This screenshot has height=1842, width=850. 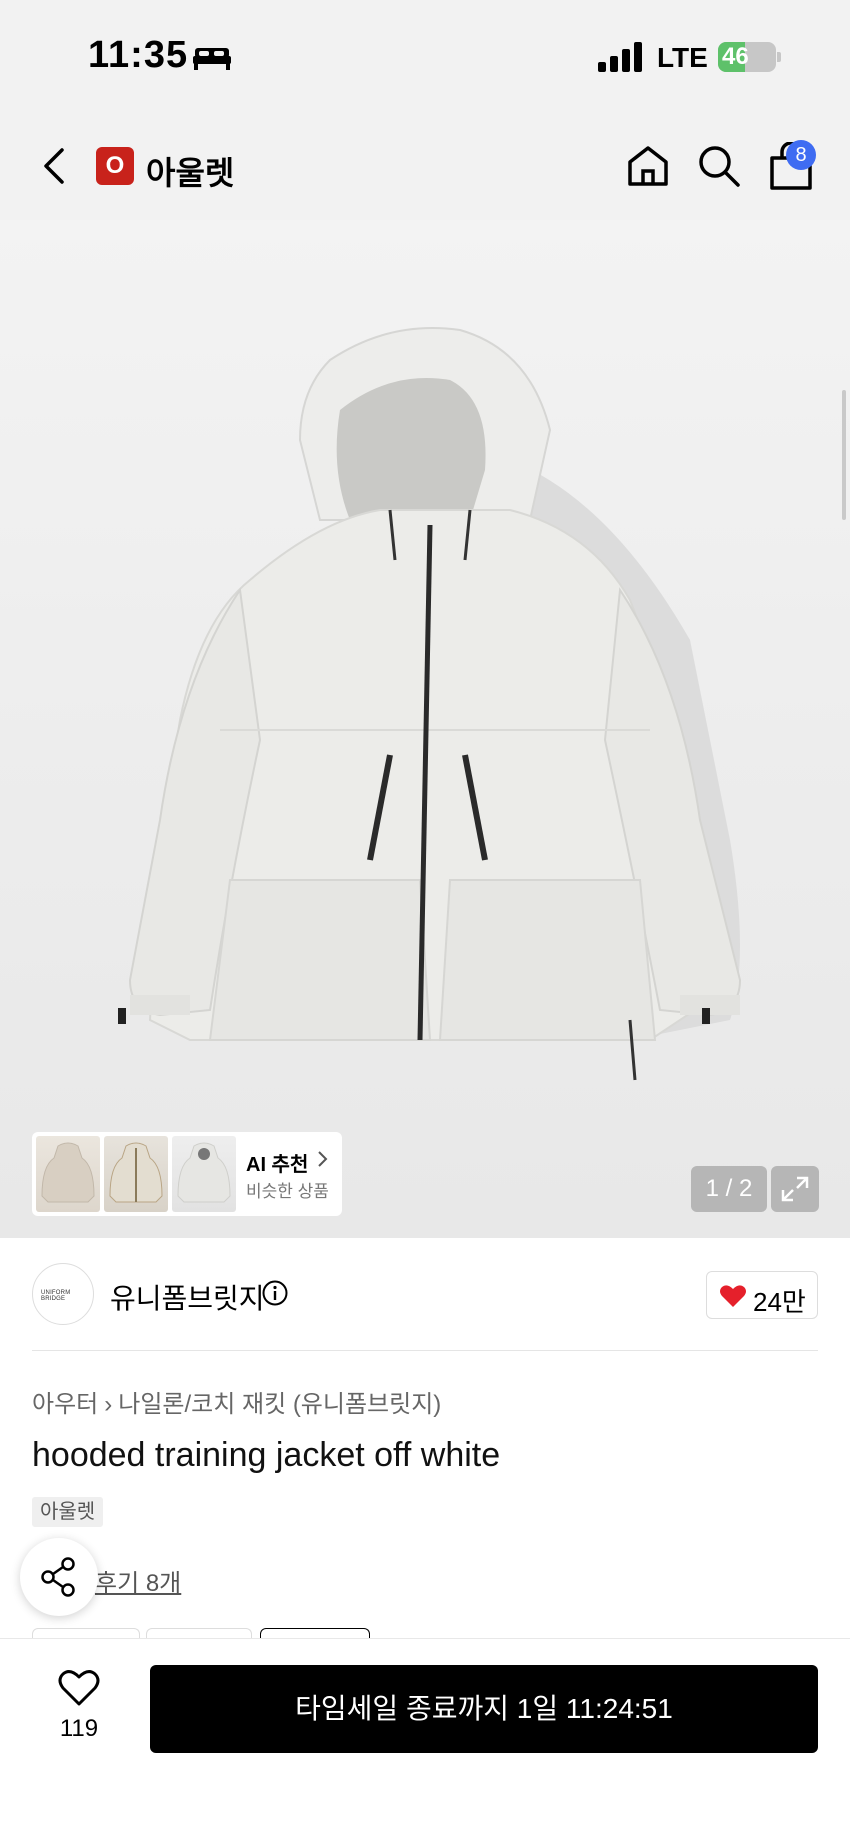 I want to click on timesale-button: 타임세일 종료까지 1일 11:24:51, so click(x=484, y=1709).